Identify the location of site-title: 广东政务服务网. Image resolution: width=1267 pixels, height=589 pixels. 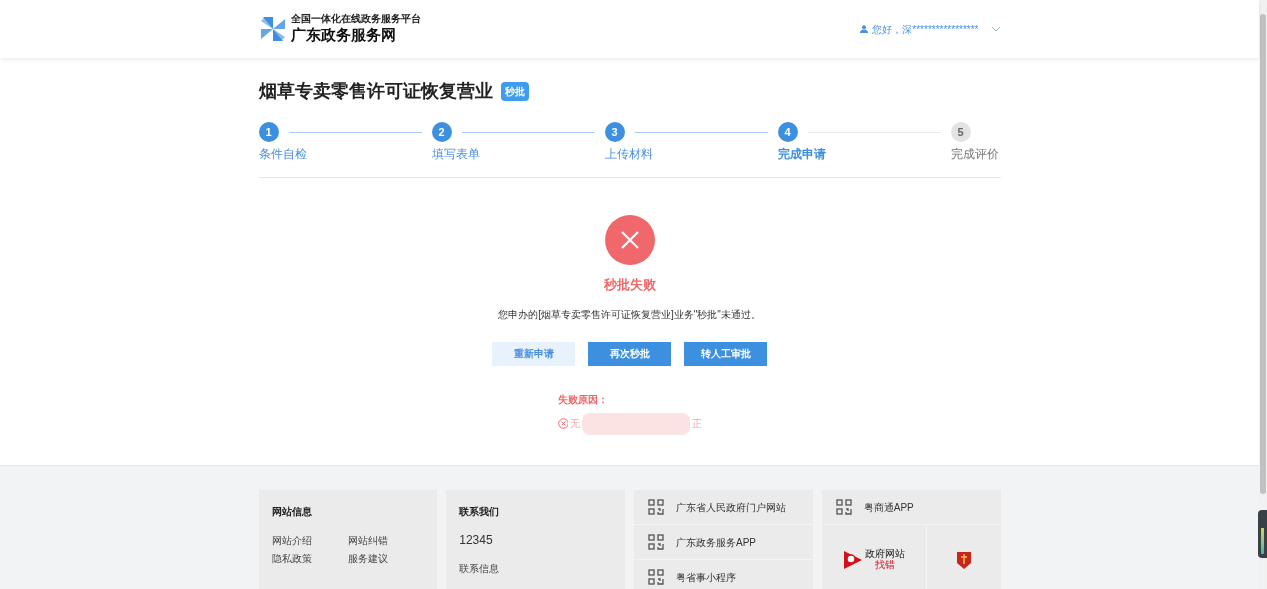
(343, 35).